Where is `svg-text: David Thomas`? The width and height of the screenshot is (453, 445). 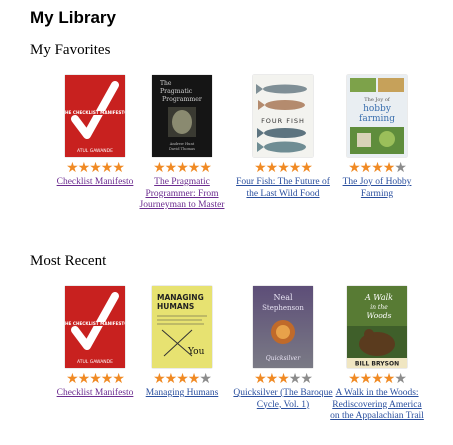 svg-text: David Thomas is located at coordinates (182, 149).